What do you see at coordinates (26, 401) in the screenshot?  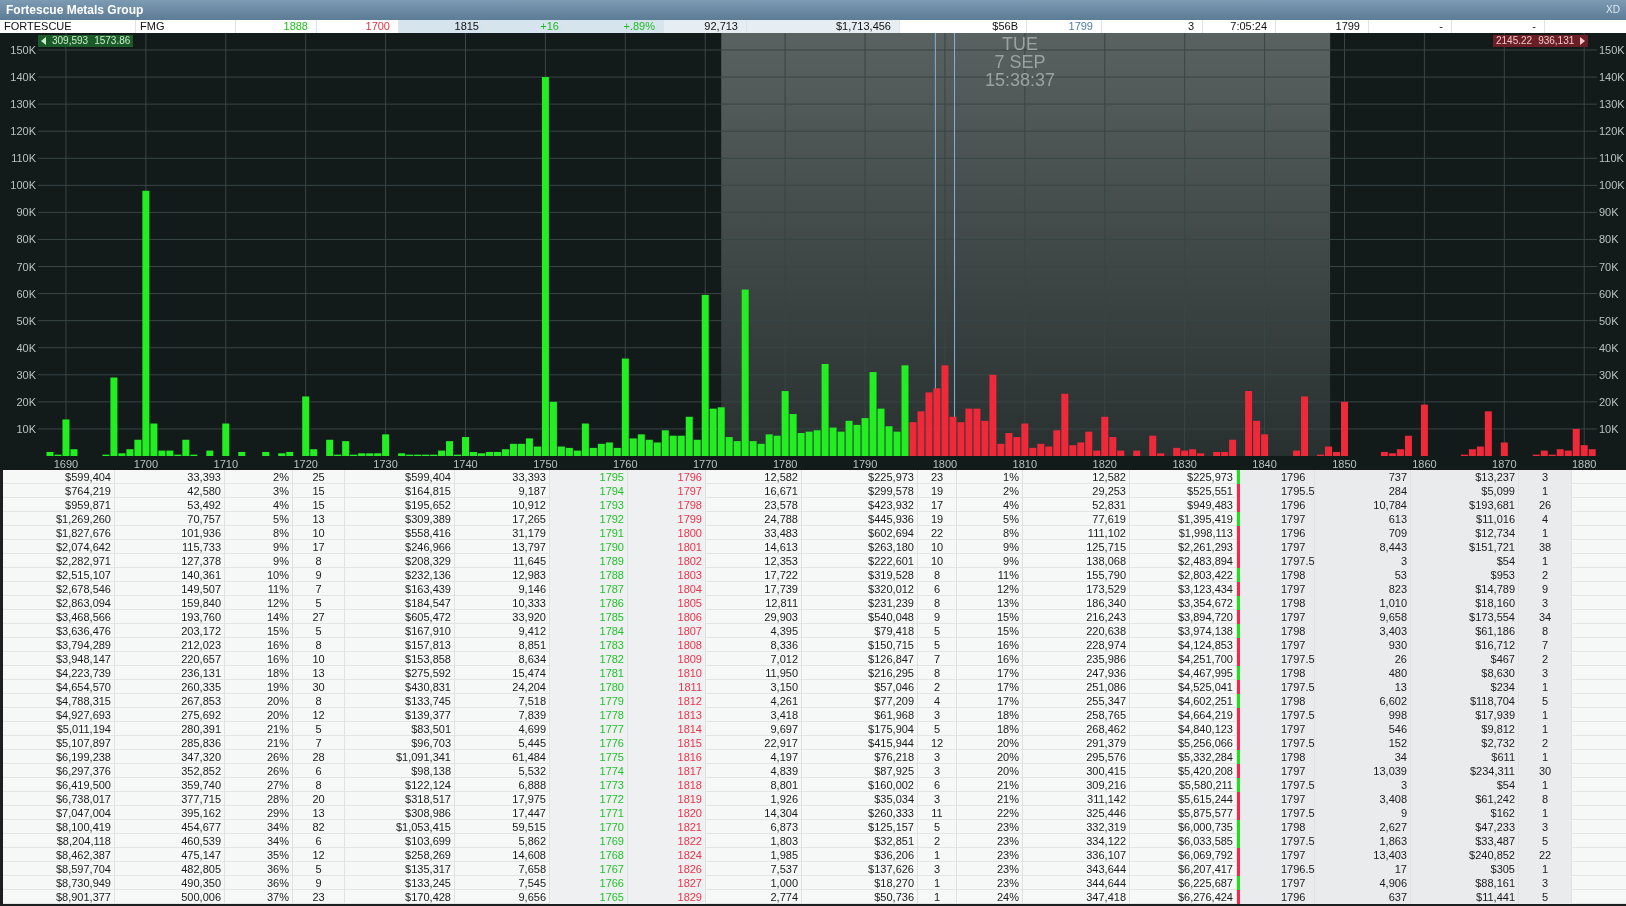 I see `axis-label: 20K` at bounding box center [26, 401].